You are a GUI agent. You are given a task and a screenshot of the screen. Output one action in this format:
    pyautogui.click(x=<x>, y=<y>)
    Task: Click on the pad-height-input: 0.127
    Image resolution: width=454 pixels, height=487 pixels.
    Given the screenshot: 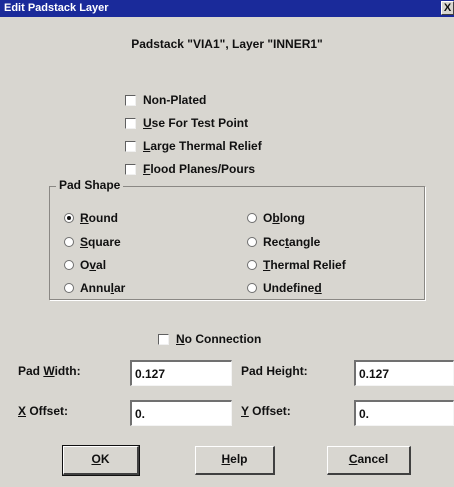 What is the action you would take?
    pyautogui.click(x=404, y=373)
    